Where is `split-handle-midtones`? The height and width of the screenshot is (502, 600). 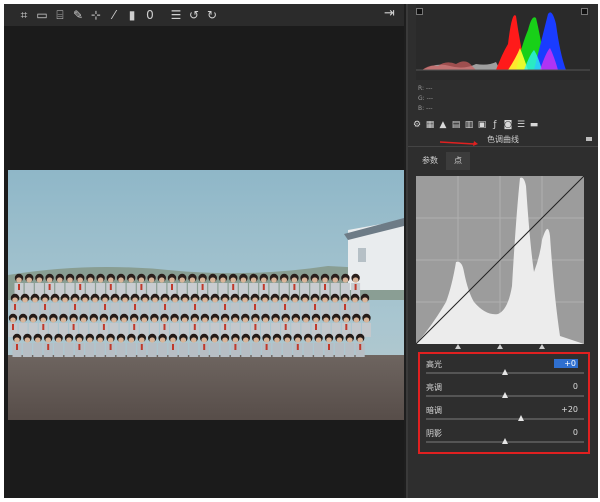
split-handle-midtones is located at coordinates (500, 346).